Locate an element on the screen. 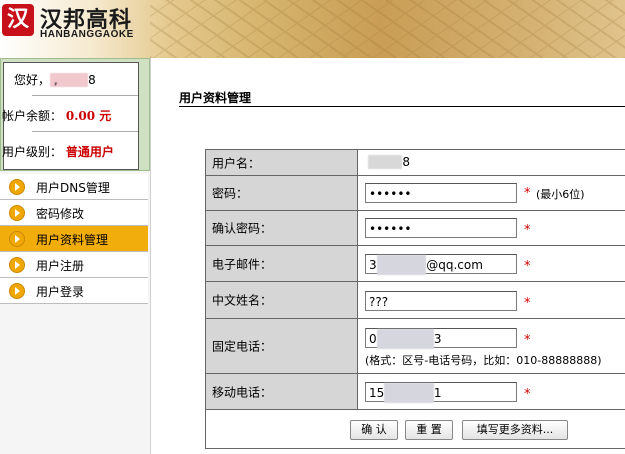  menu-label: 密码修改 is located at coordinates (60, 214).